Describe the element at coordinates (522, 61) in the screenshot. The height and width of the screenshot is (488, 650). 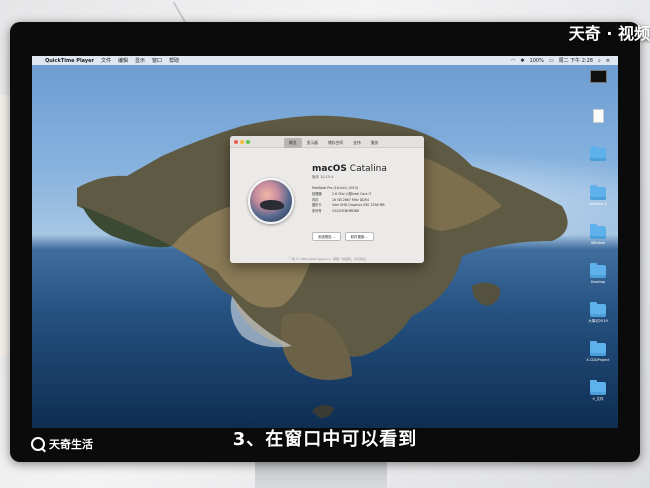
I see `bluetooth-icon: ✱` at that location.